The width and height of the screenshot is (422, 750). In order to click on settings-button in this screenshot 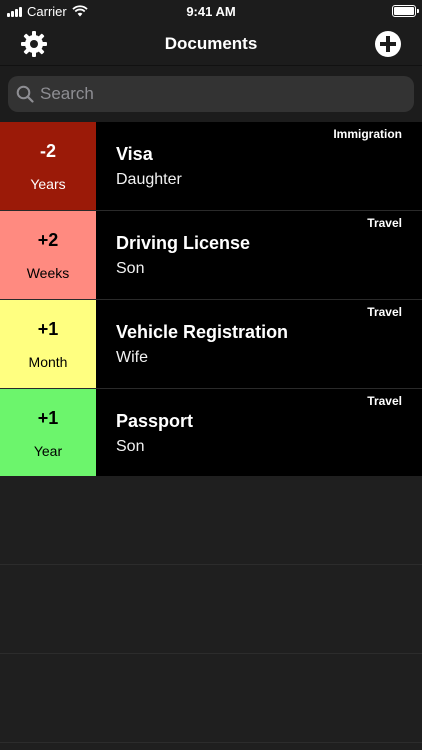, I will do `click(34, 44)`.